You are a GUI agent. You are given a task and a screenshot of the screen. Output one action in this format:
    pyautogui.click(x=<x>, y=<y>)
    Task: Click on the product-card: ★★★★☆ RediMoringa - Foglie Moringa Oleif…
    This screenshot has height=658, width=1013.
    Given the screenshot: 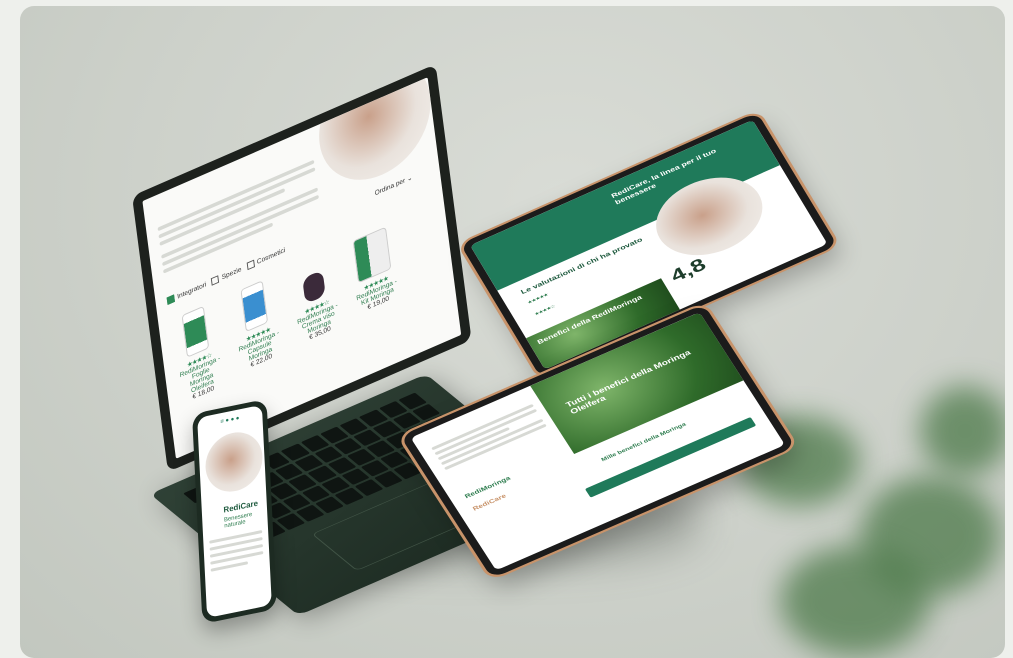 What is the action you would take?
    pyautogui.click(x=197, y=353)
    